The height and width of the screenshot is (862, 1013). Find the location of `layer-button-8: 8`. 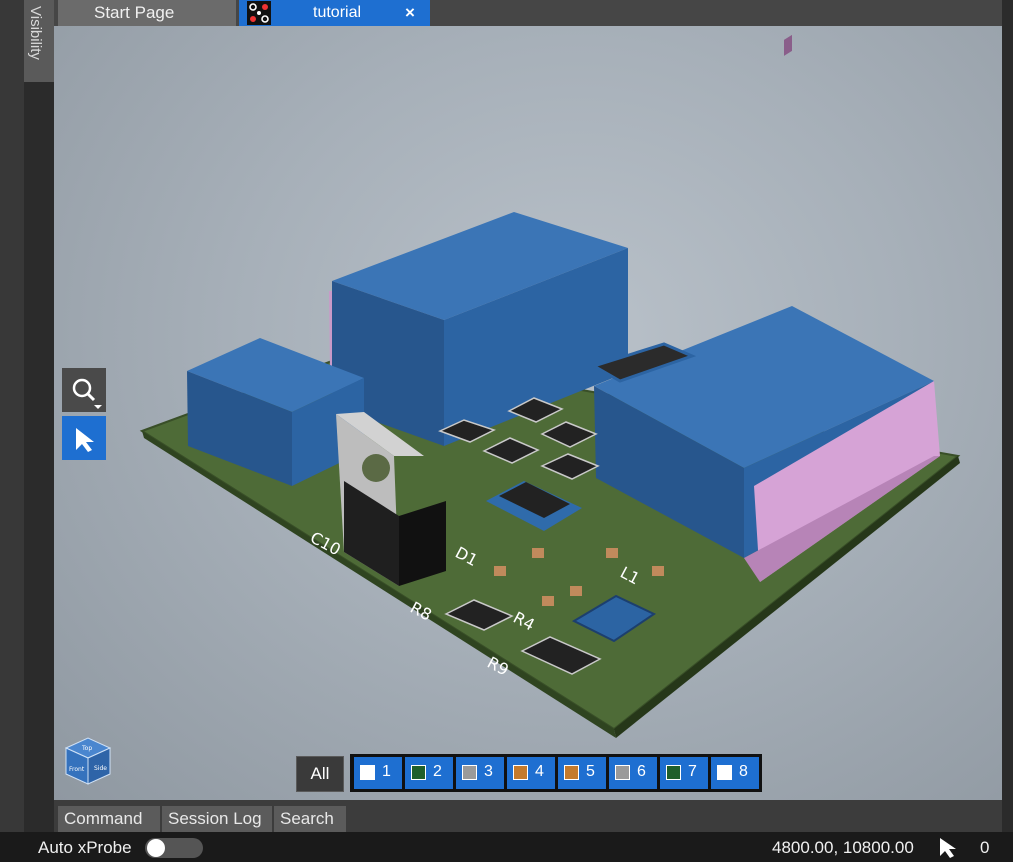

layer-button-8: 8 is located at coordinates (735, 773).